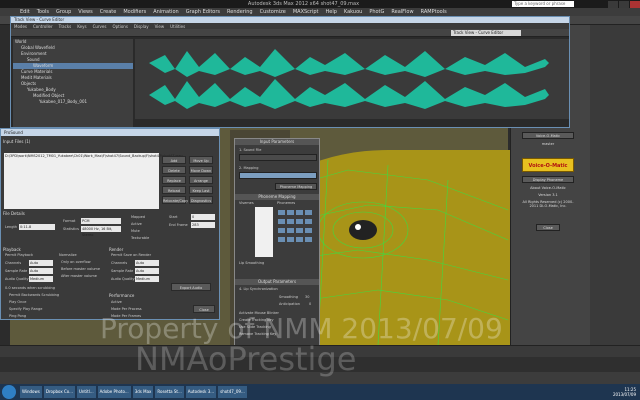  I want to click on voice-o-matic-button: Voice-O-Matic, so click(548, 135).